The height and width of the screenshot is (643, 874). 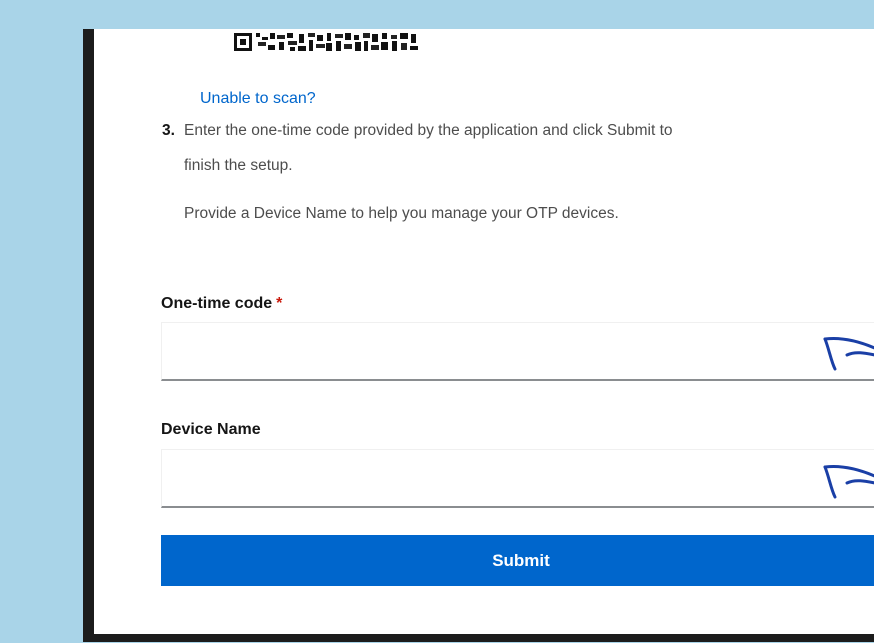 What do you see at coordinates (517, 560) in the screenshot?
I see `submit-button: Submit` at bounding box center [517, 560].